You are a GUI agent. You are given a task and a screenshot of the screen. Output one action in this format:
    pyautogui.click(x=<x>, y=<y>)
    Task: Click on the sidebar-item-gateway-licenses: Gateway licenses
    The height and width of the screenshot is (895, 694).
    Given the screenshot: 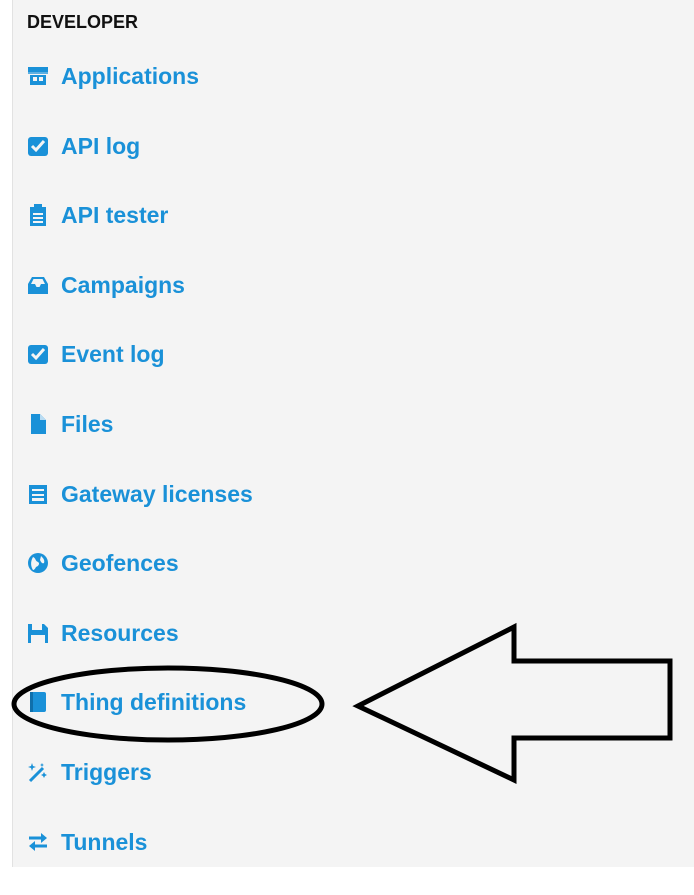 What is the action you would take?
    pyautogui.click(x=139, y=513)
    